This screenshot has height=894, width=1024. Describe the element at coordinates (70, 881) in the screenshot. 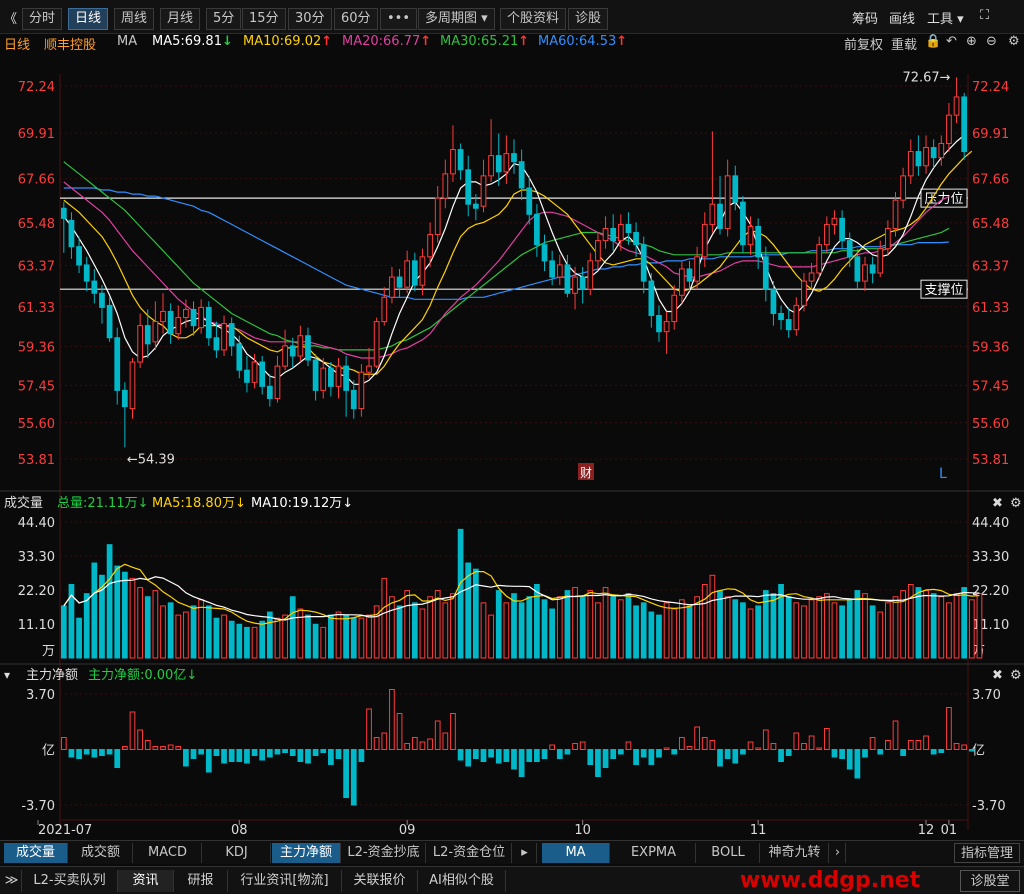

I see `info-tab-0: L2-买卖队列` at that location.